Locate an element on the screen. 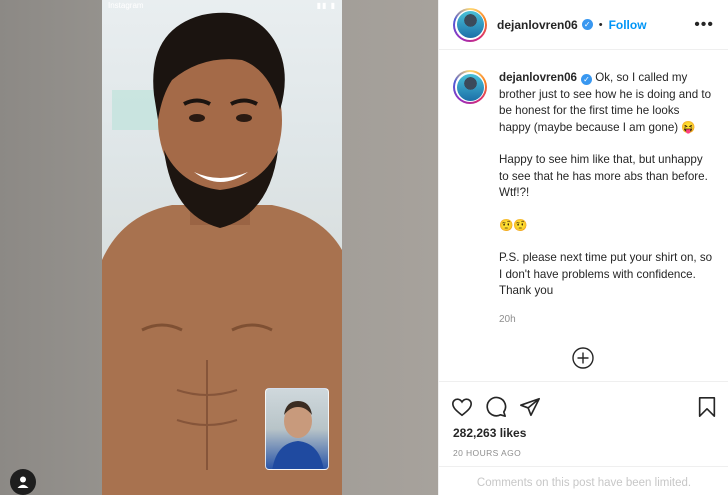 The image size is (728, 495). share-send-icon is located at coordinates (530, 407).